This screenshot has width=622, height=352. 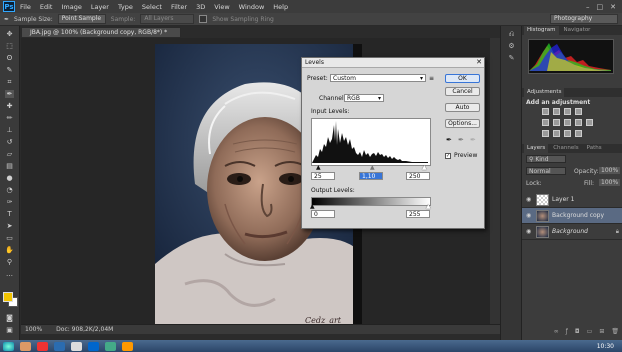 I want to click on tab-channels: Channels, so click(x=565, y=148).